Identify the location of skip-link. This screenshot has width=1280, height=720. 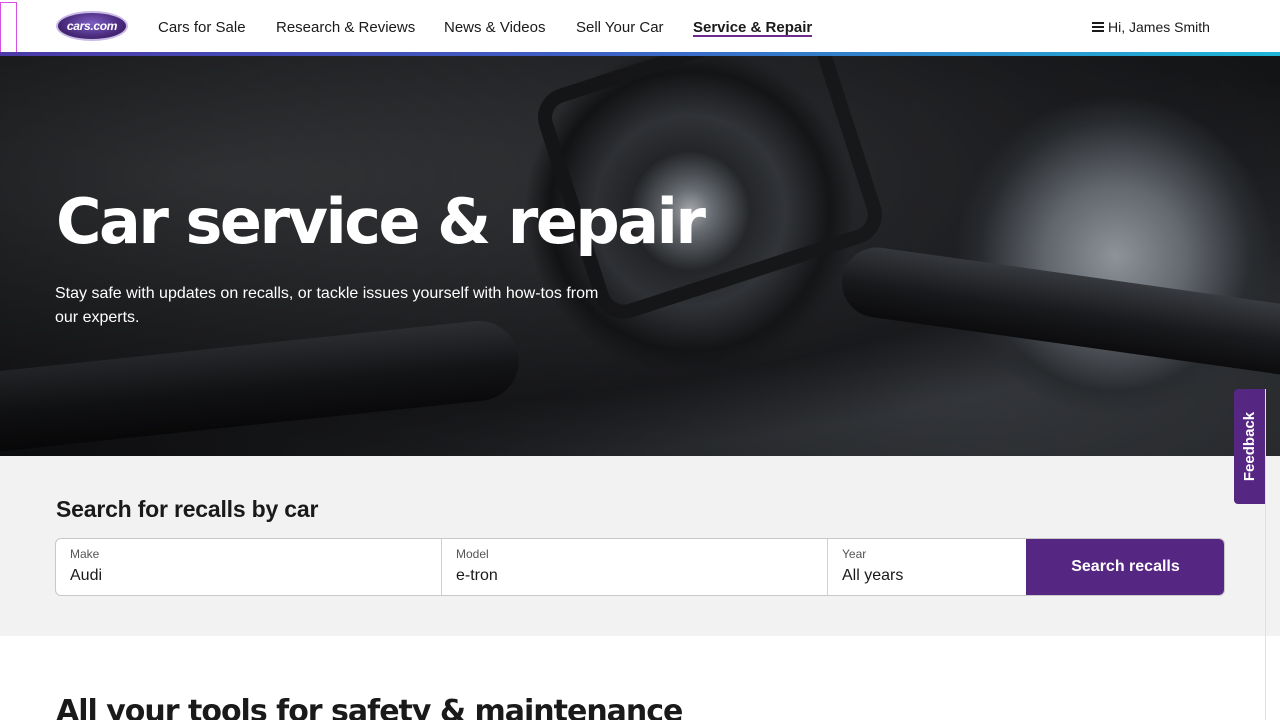
(8, 27).